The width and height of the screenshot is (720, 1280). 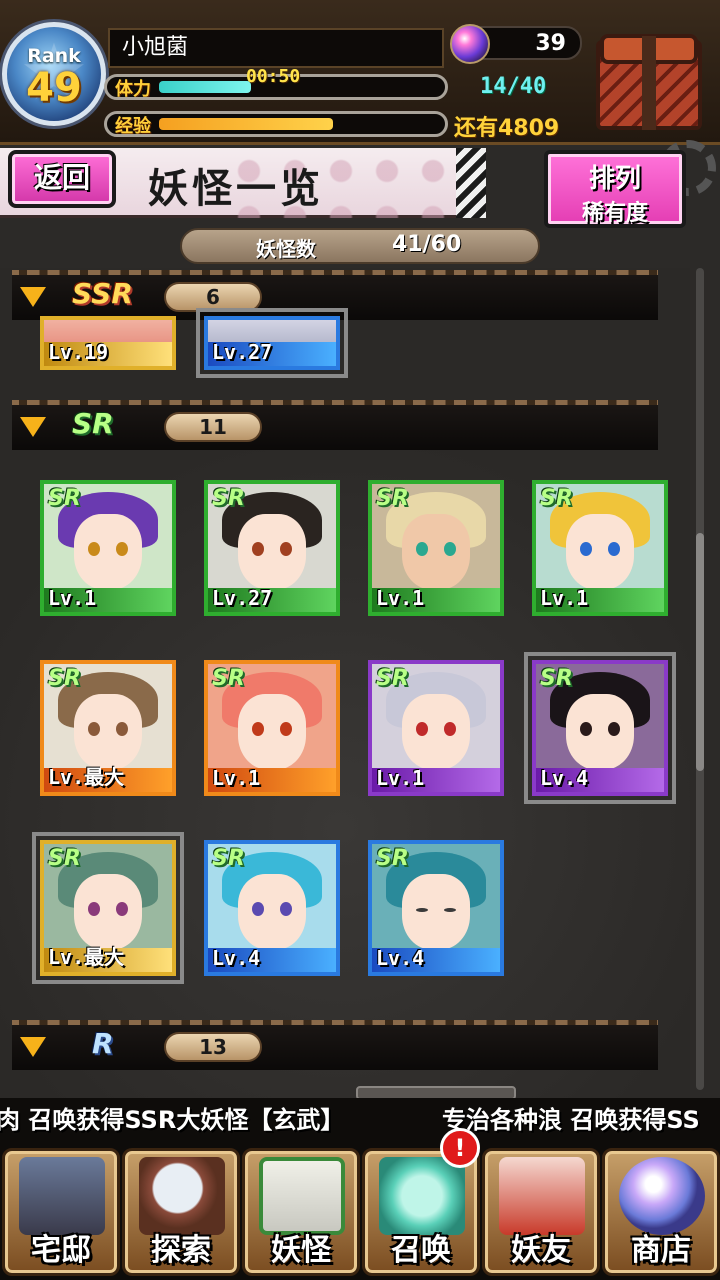 I want to click on ticker-message: 肉 召唤获得SSR大妖怪【玄武】, so click(x=172, y=1120).